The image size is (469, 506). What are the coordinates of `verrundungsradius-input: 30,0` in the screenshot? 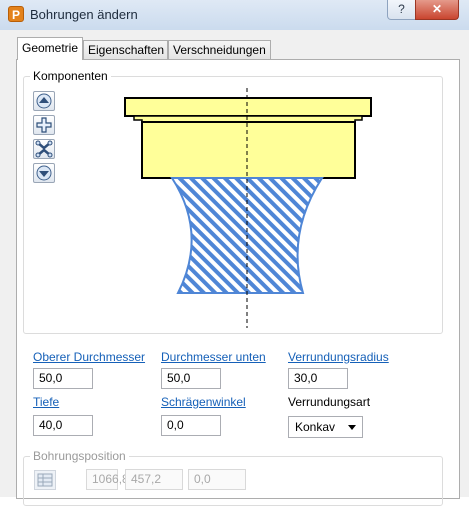 It's located at (318, 378).